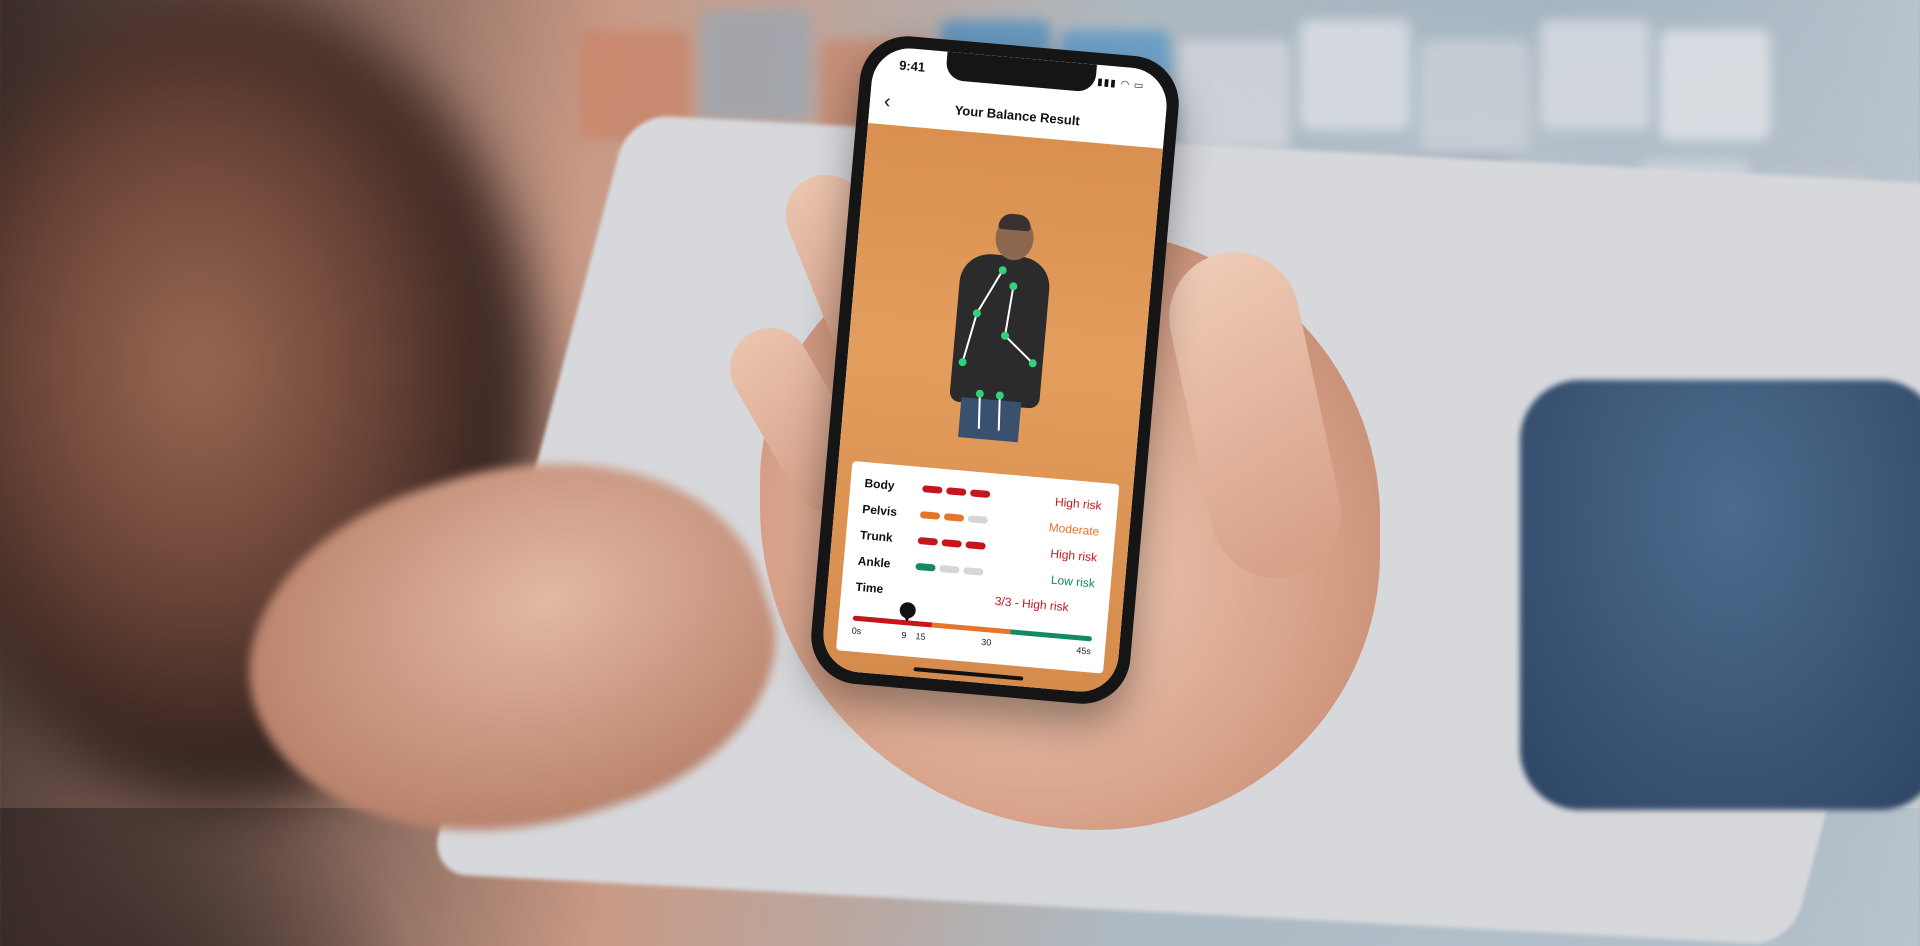 The image size is (1920, 946). I want to click on risk-label: 3/3 - High risk, so click(1032, 604).